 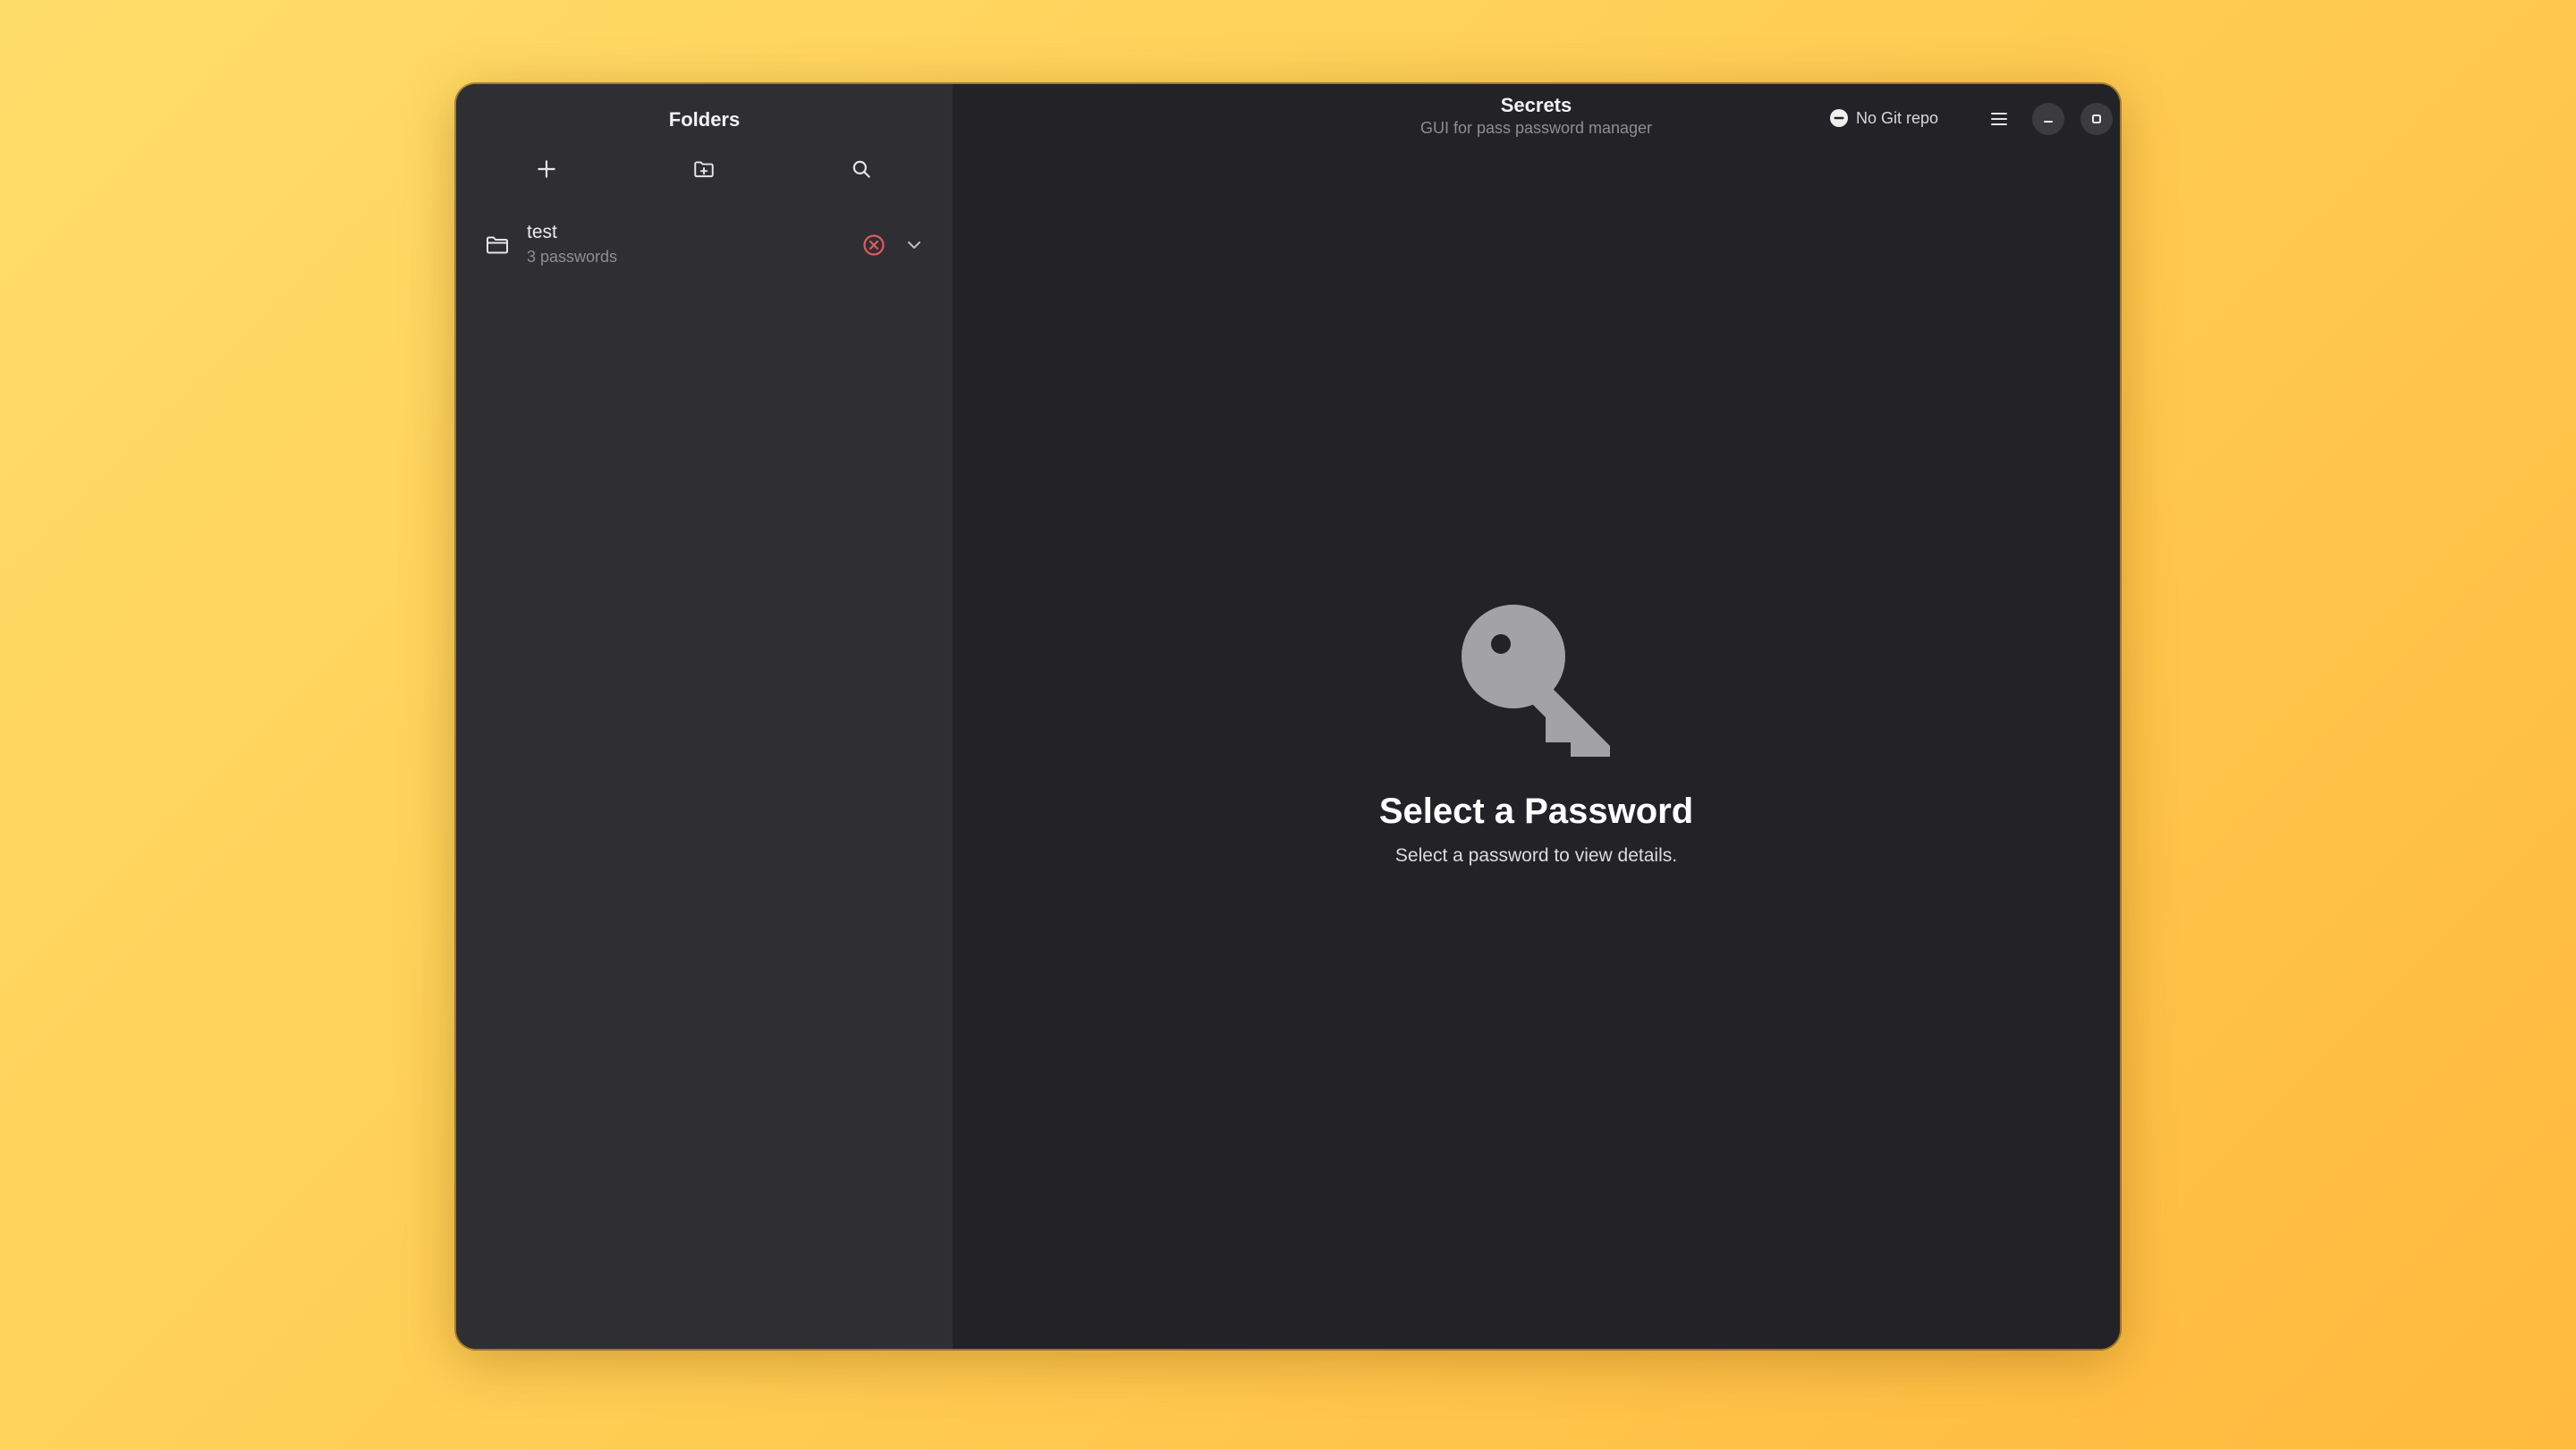 I want to click on status-description: Select a password to view details., so click(x=1536, y=855).